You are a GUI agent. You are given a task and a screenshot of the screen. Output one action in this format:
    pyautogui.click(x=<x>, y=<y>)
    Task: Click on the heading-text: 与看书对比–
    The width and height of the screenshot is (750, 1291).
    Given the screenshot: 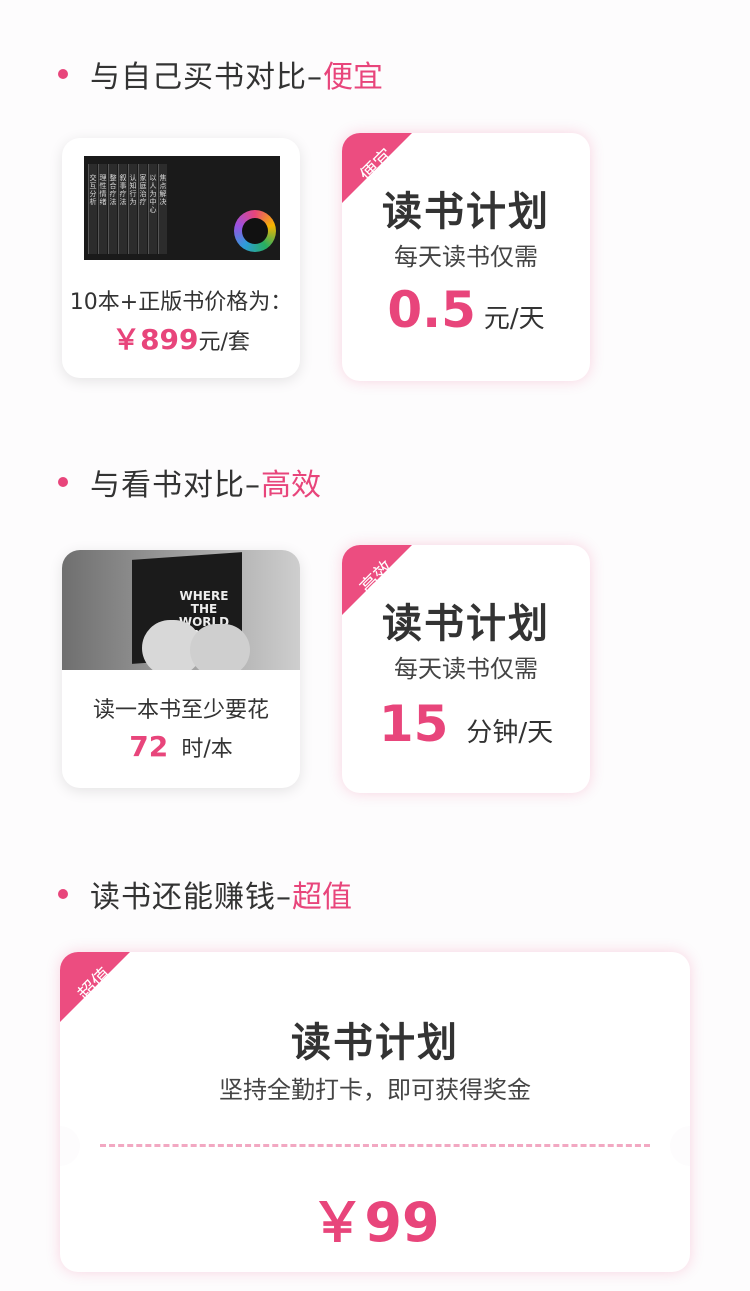 What is the action you would take?
    pyautogui.click(x=175, y=485)
    